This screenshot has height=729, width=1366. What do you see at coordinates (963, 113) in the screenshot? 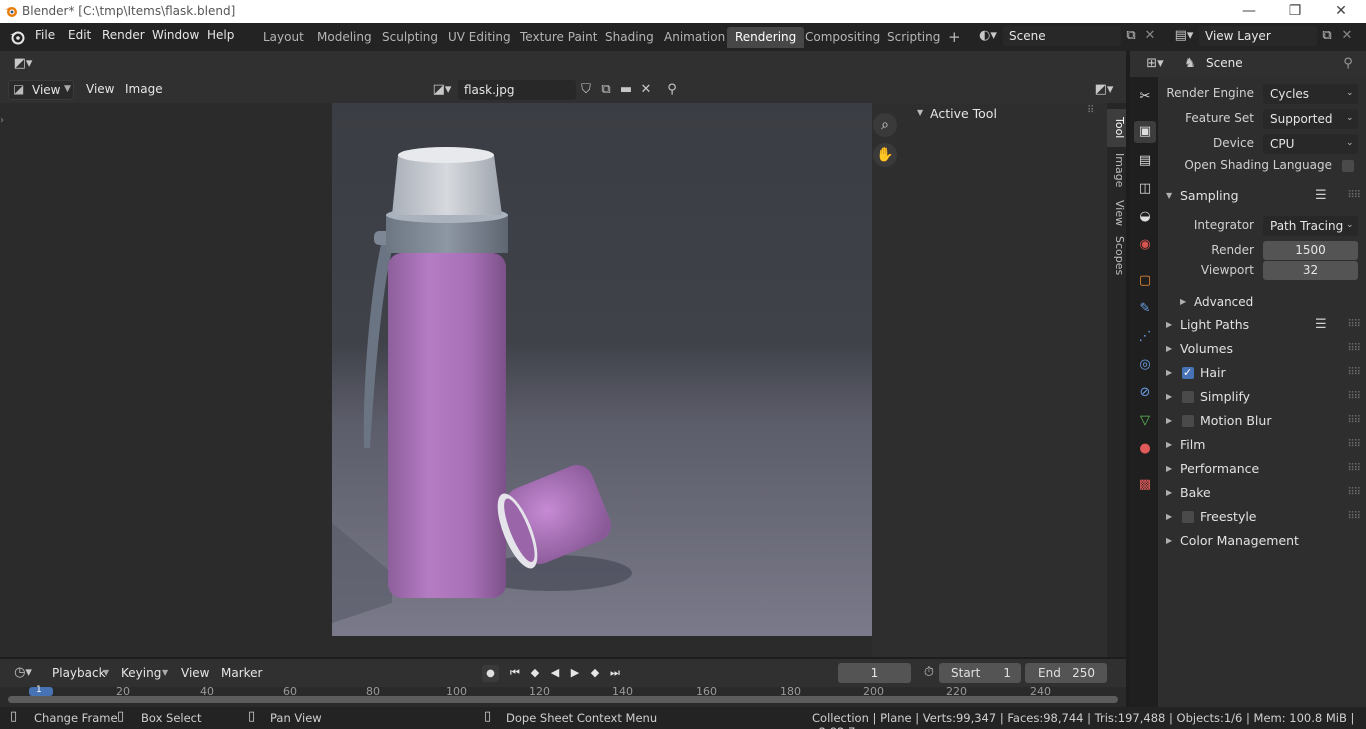
I see `active-tool-panel-title: Active Tool` at bounding box center [963, 113].